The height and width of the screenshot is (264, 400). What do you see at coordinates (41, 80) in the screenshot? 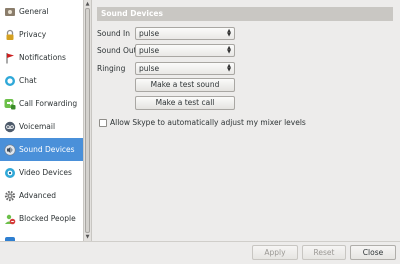
I see `sidebar-item-chat: Chat` at bounding box center [41, 80].